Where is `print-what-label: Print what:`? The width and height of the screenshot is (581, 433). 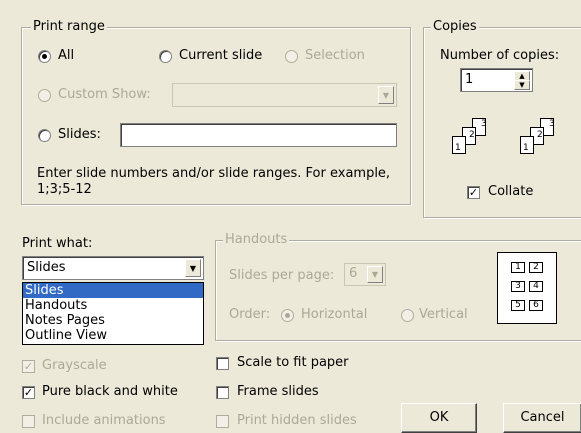
print-what-label: Print what: is located at coordinates (57, 243).